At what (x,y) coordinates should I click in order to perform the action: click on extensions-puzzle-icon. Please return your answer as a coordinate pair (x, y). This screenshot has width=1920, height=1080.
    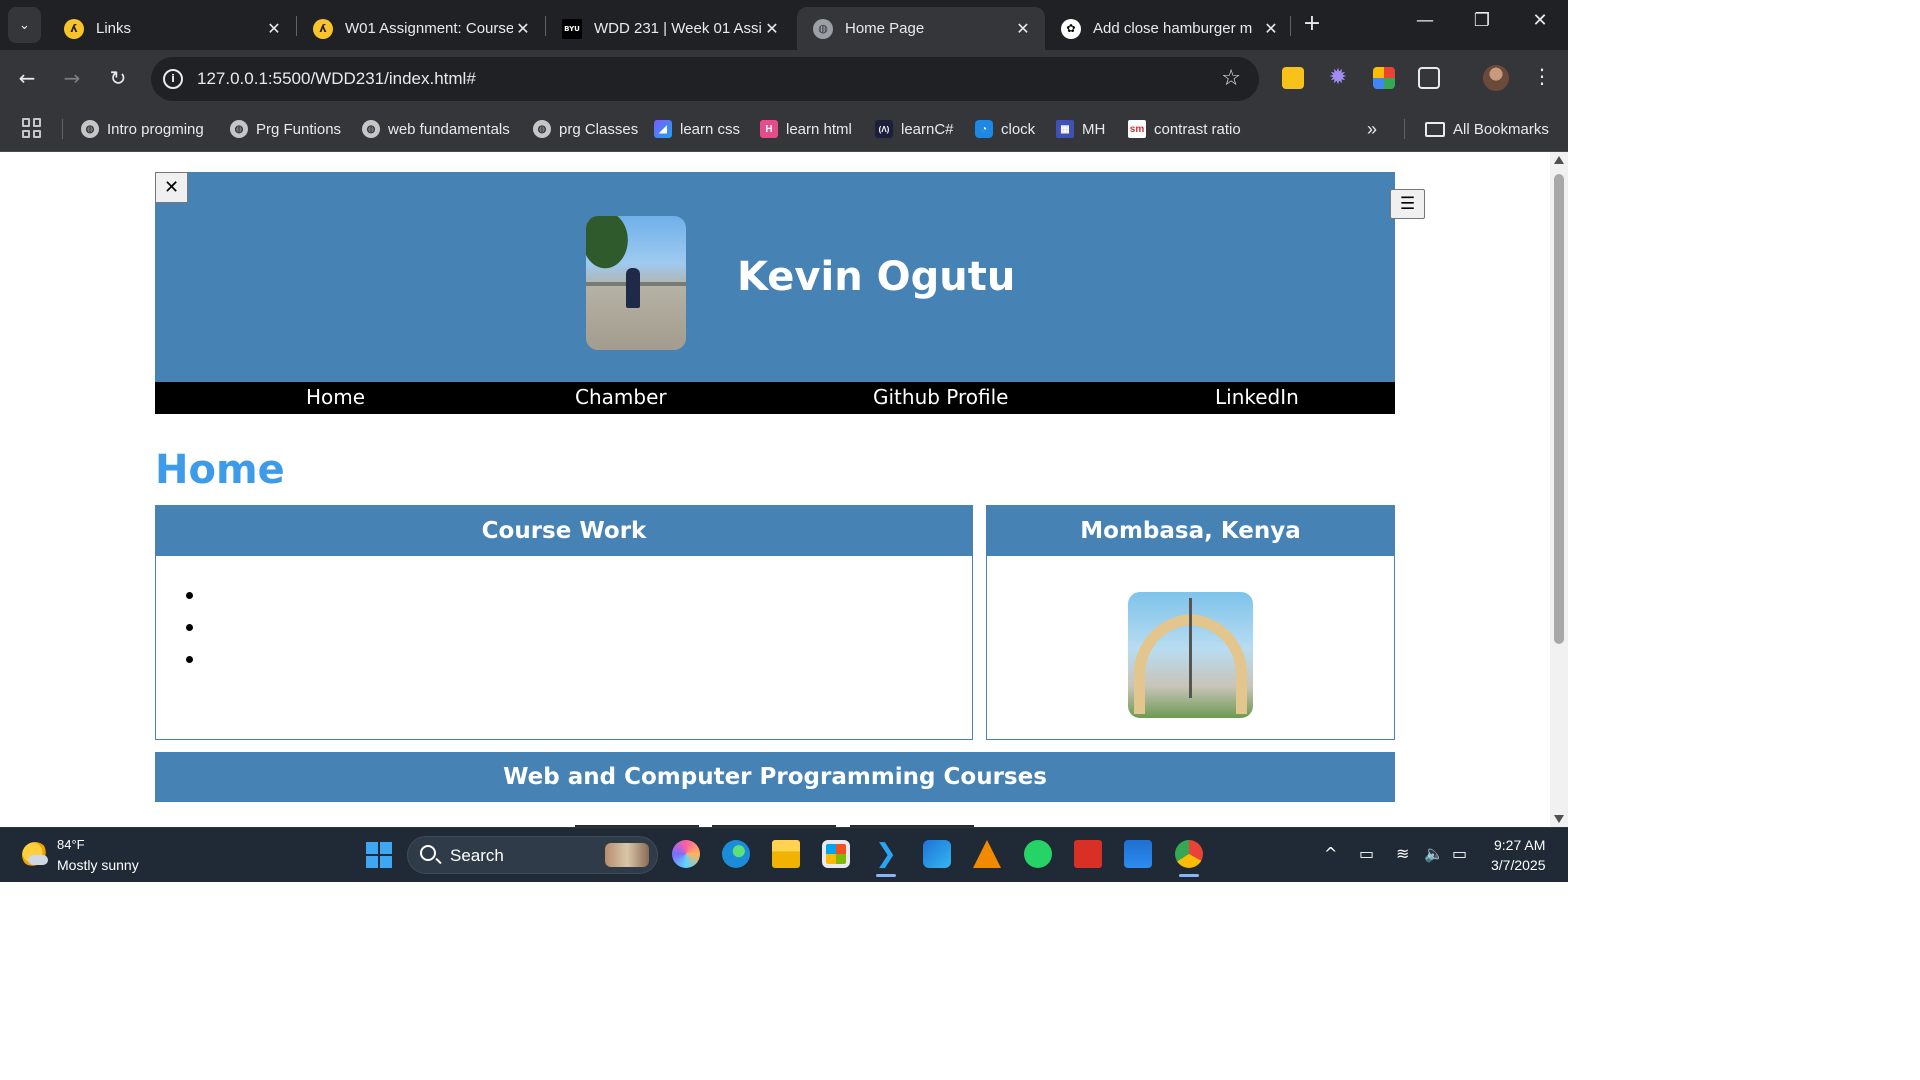
    Looking at the image, I should click on (1429, 78).